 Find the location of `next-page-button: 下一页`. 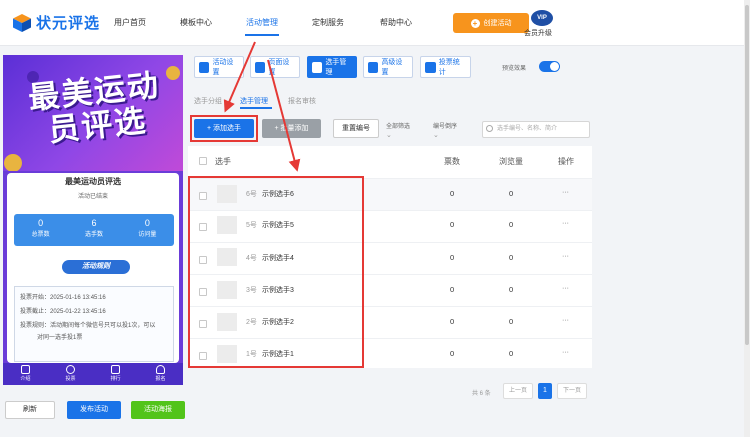

next-page-button: 下一页 is located at coordinates (572, 391).